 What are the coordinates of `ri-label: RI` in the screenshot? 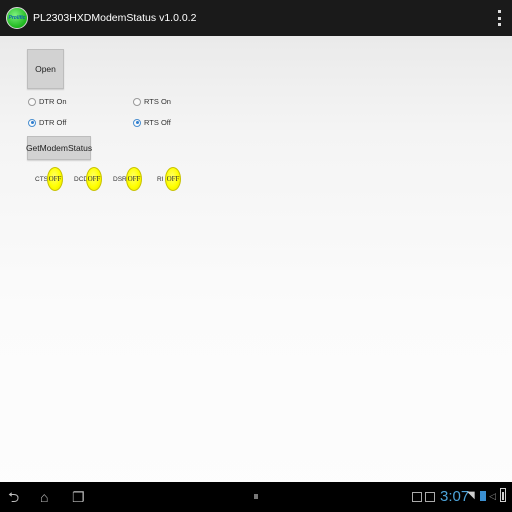 It's located at (160, 179).